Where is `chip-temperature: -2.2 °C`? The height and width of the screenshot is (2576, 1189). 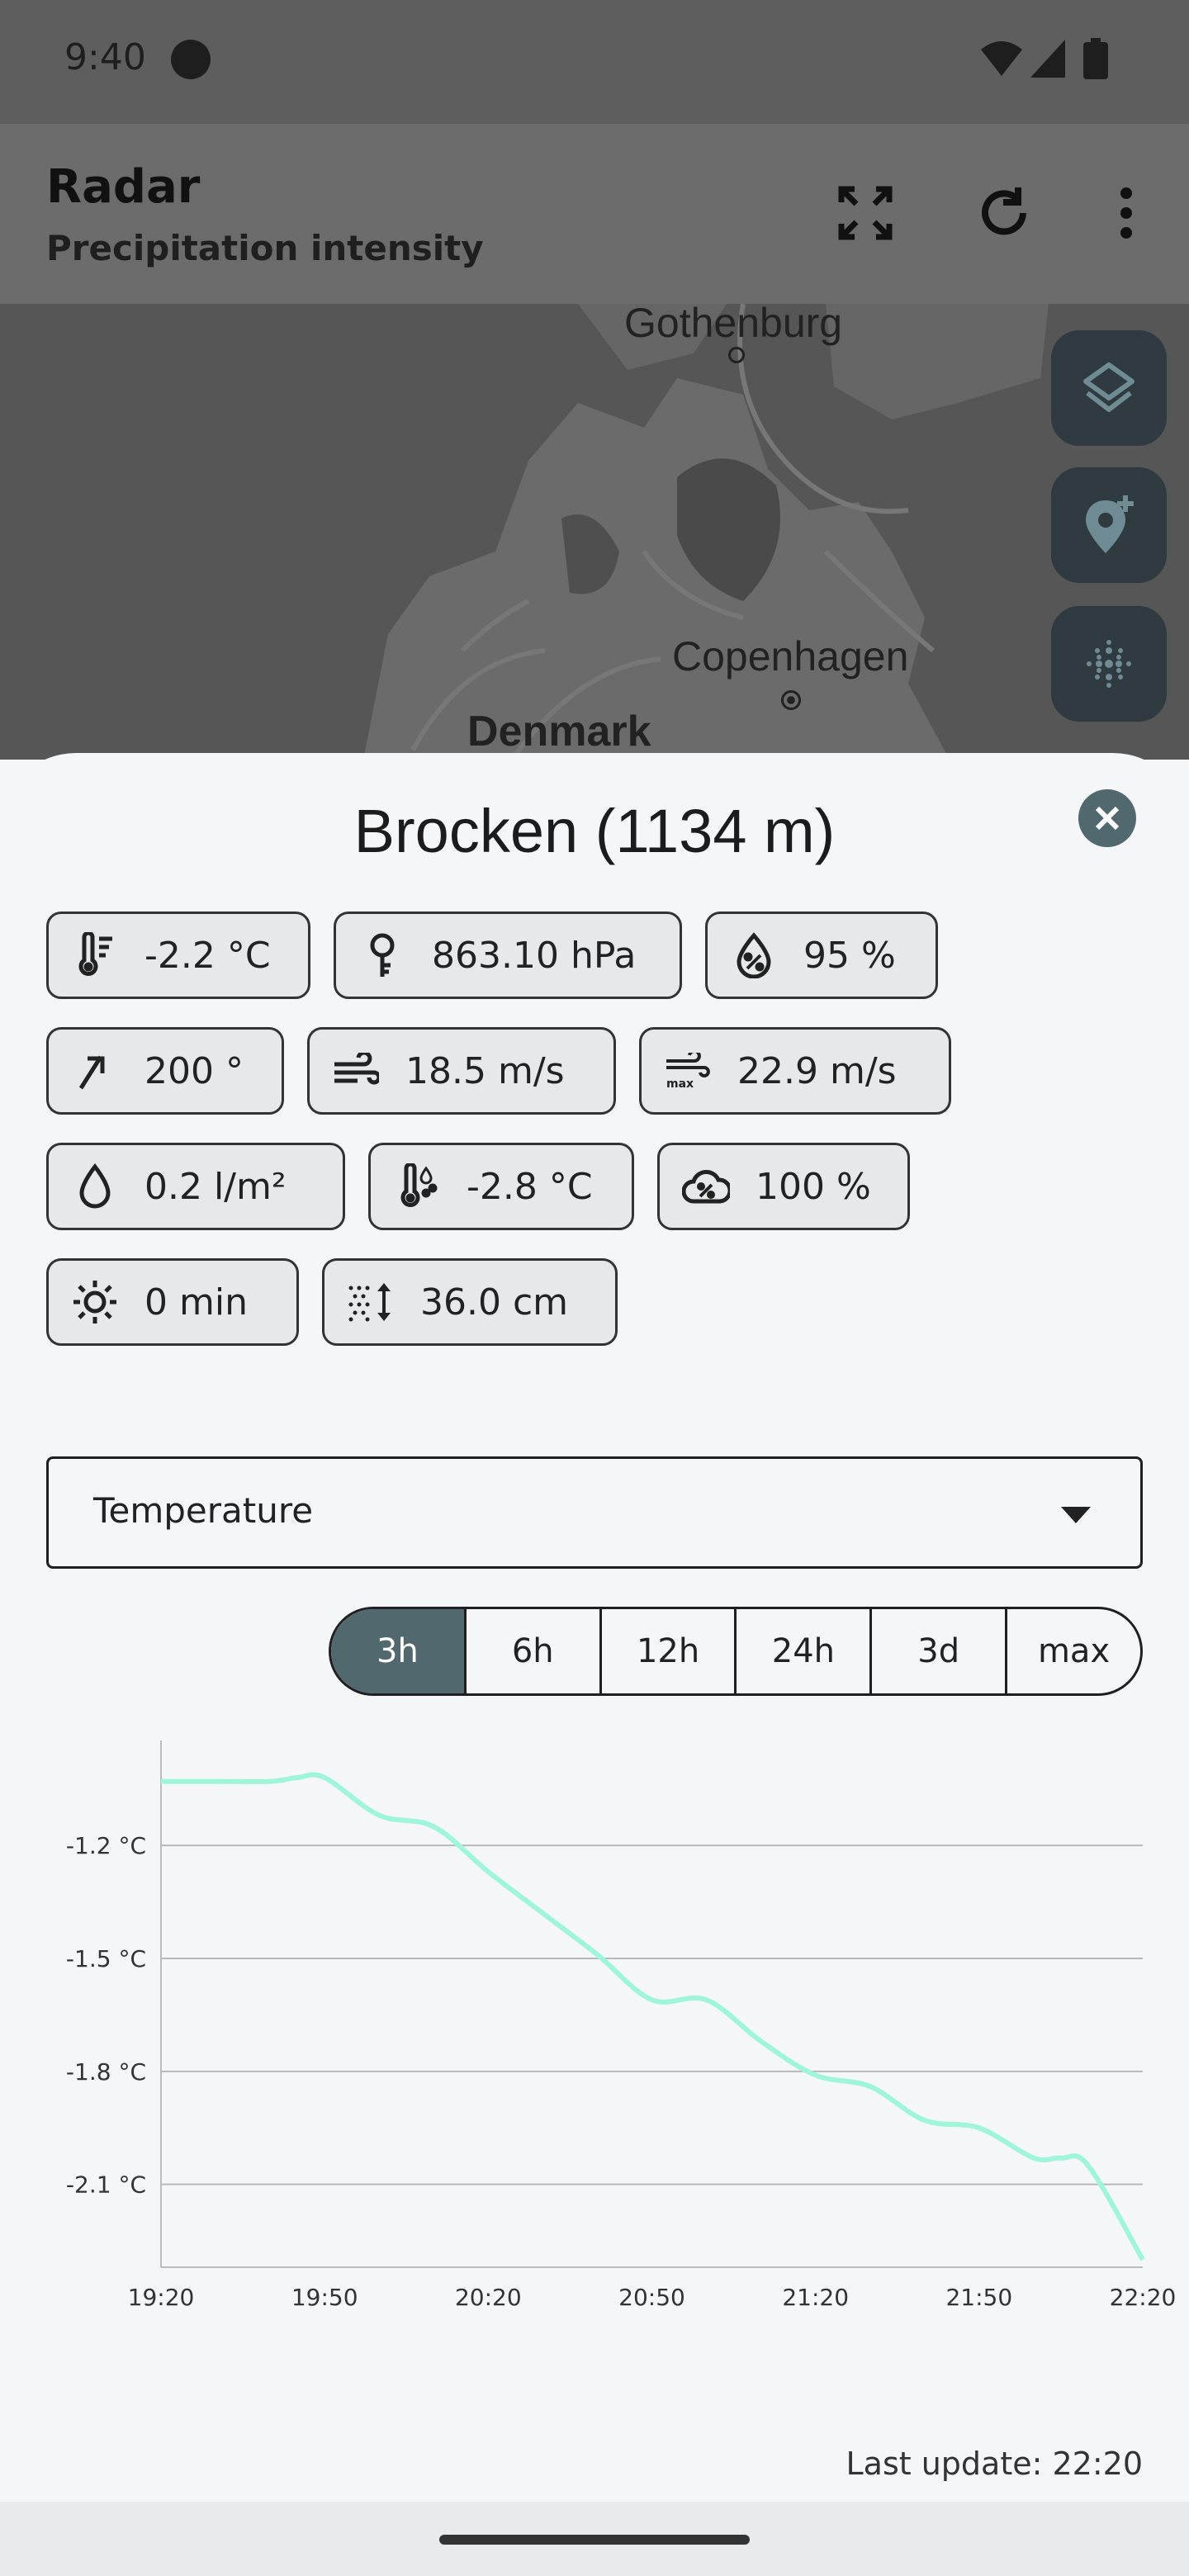 chip-temperature: -2.2 °C is located at coordinates (178, 955).